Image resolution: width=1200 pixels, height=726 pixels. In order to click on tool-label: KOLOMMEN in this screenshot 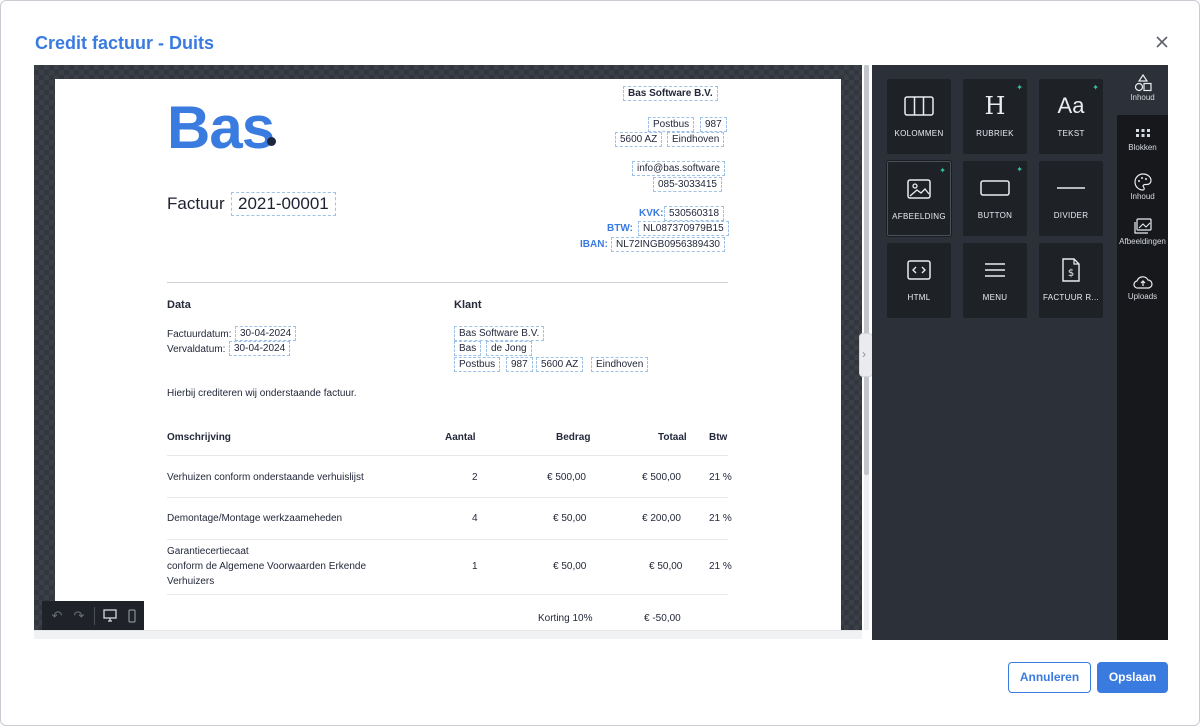, I will do `click(919, 133)`.